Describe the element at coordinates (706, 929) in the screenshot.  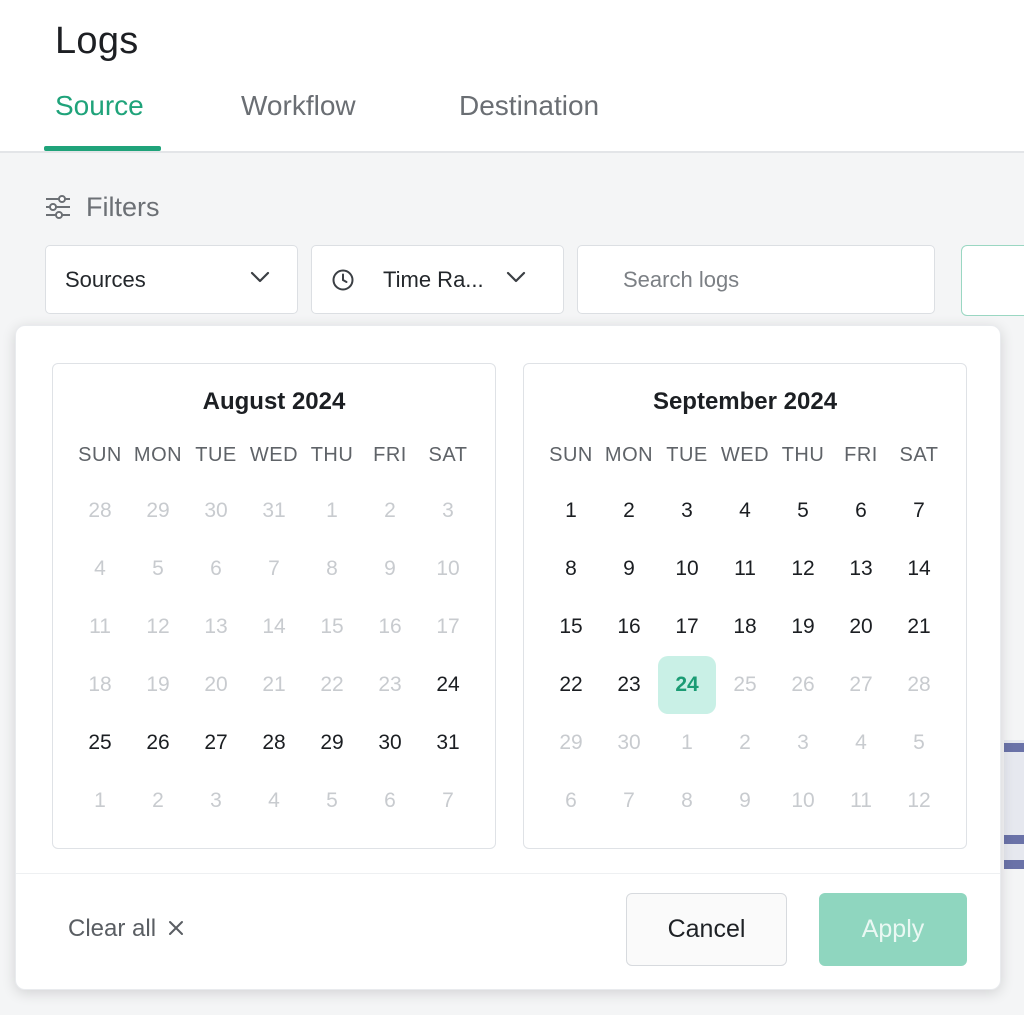
I see `cancel-button: Cancel` at that location.